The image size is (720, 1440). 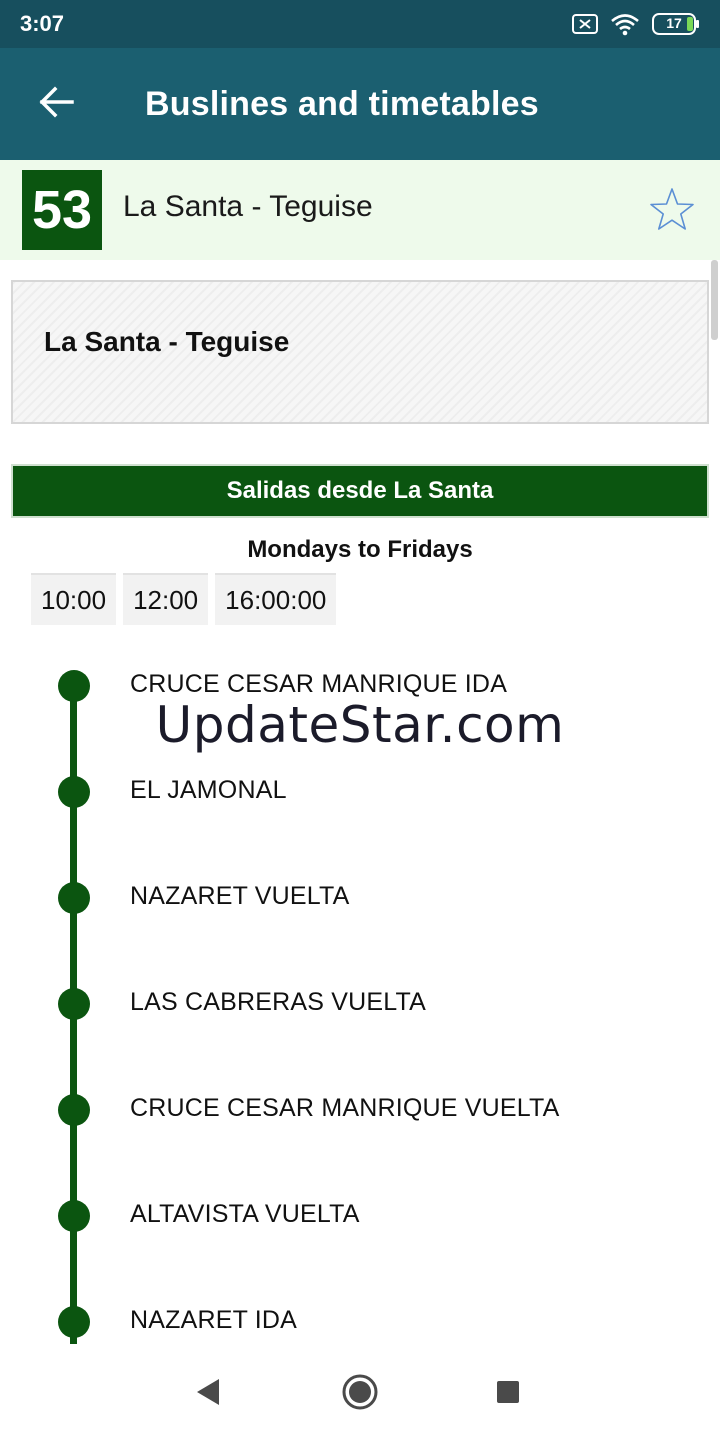 I want to click on stop-label: NAZARET IDA, so click(x=214, y=1320).